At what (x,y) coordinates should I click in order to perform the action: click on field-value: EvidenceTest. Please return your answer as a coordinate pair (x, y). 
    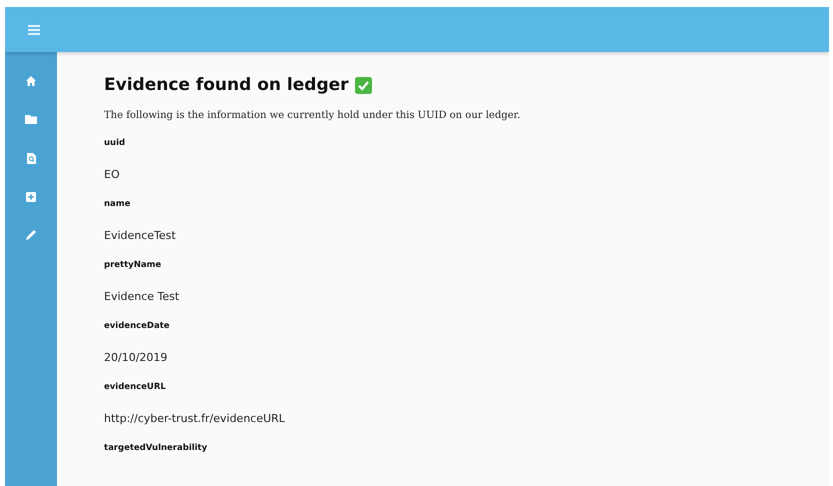
    Looking at the image, I should click on (140, 236).